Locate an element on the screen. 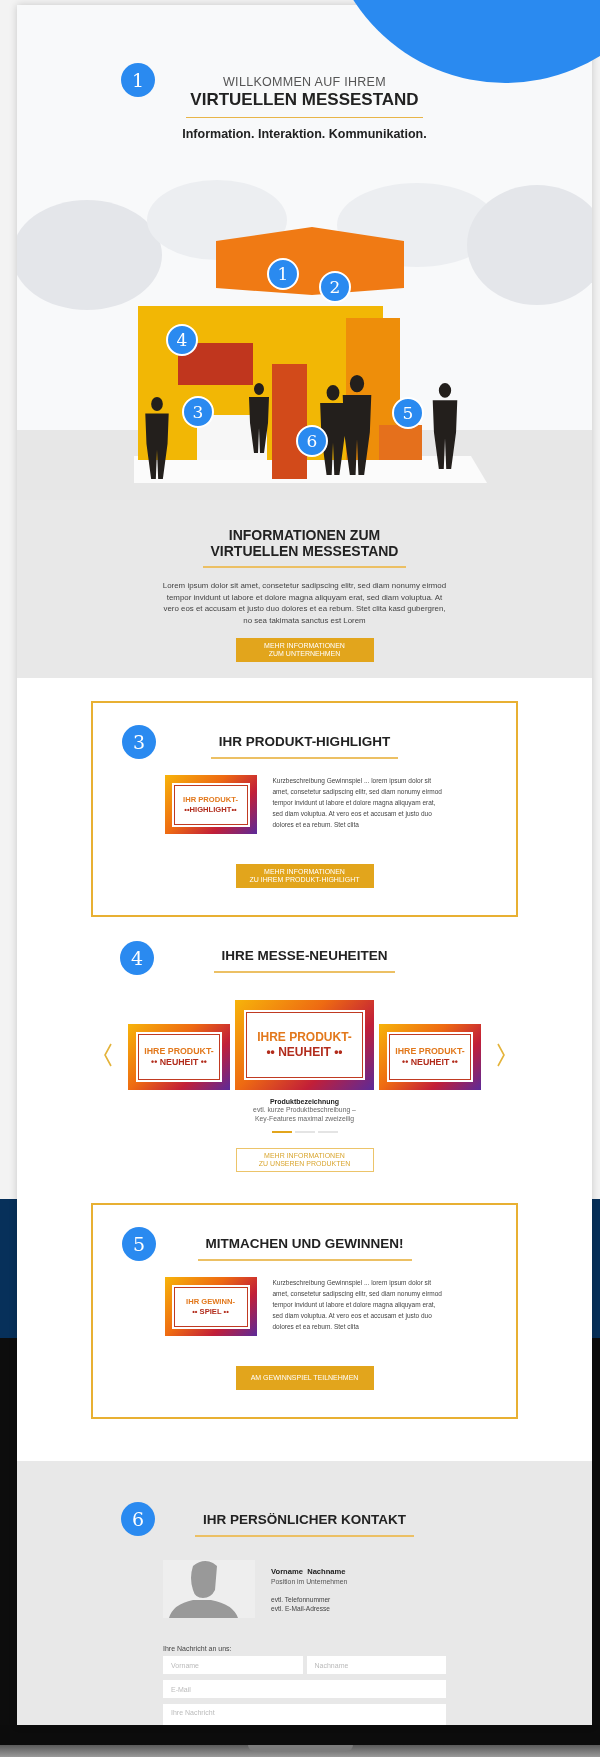  chevron-left-icon is located at coordinates (108, 1055).